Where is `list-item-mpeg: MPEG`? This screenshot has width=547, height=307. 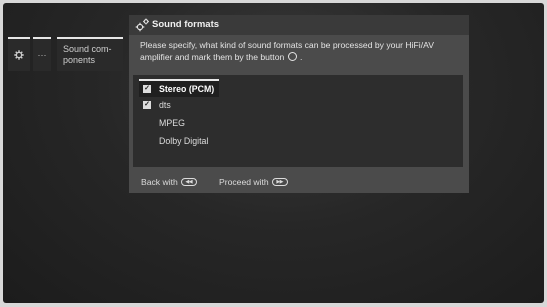 list-item-mpeg: MPEG is located at coordinates (269, 123).